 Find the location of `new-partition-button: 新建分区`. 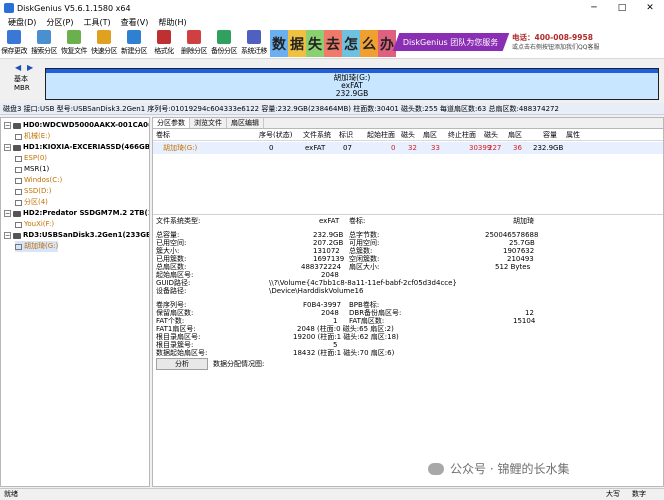

new-partition-button: 新建分区 is located at coordinates (134, 43).